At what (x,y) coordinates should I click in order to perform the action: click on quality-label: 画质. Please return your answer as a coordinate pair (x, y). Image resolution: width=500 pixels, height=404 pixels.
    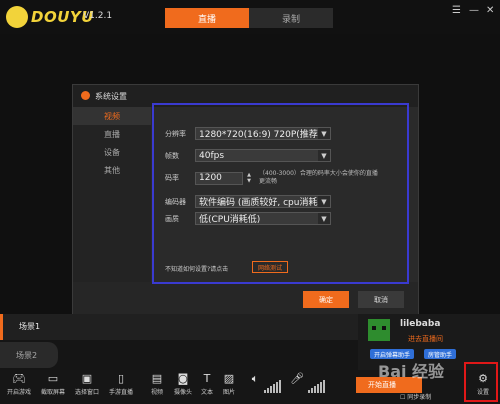
    Looking at the image, I should click on (172, 218).